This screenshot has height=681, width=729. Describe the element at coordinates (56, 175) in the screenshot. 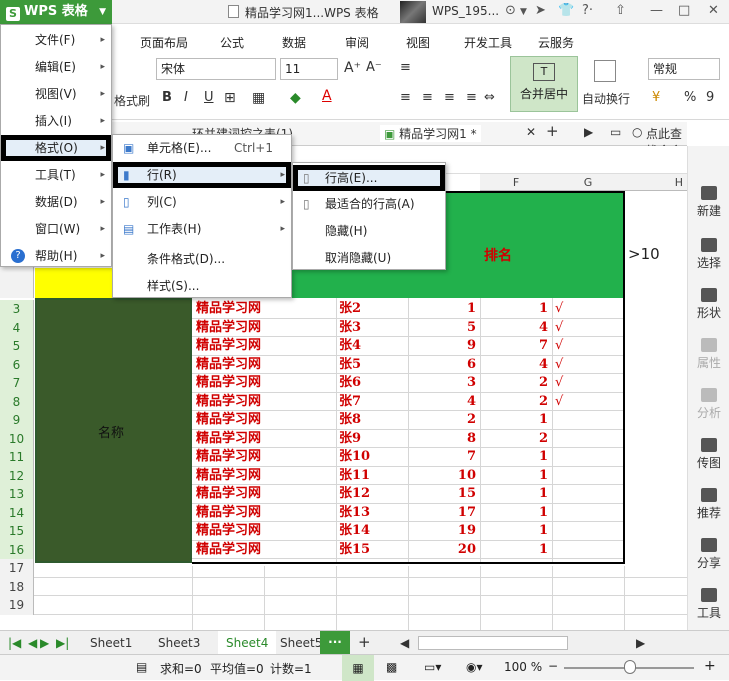

I see `menu-item-5: 工具(T) ▸` at that location.